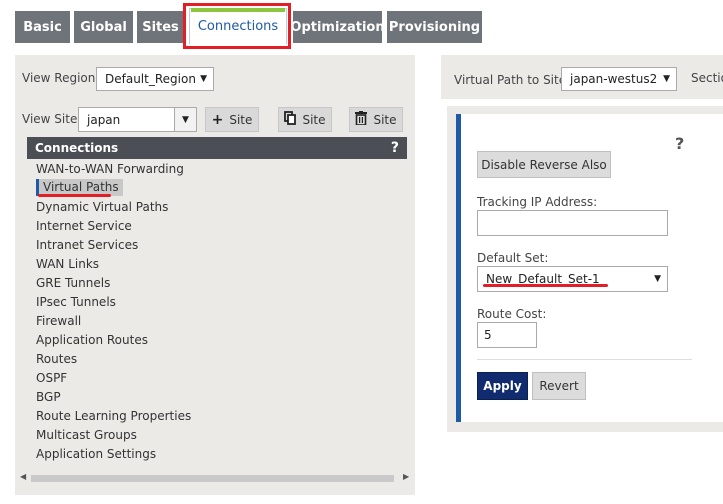 The image size is (723, 504). I want to click on menu-item-dynamic-virtual-paths: Dynamic Virtual Paths, so click(102, 207).